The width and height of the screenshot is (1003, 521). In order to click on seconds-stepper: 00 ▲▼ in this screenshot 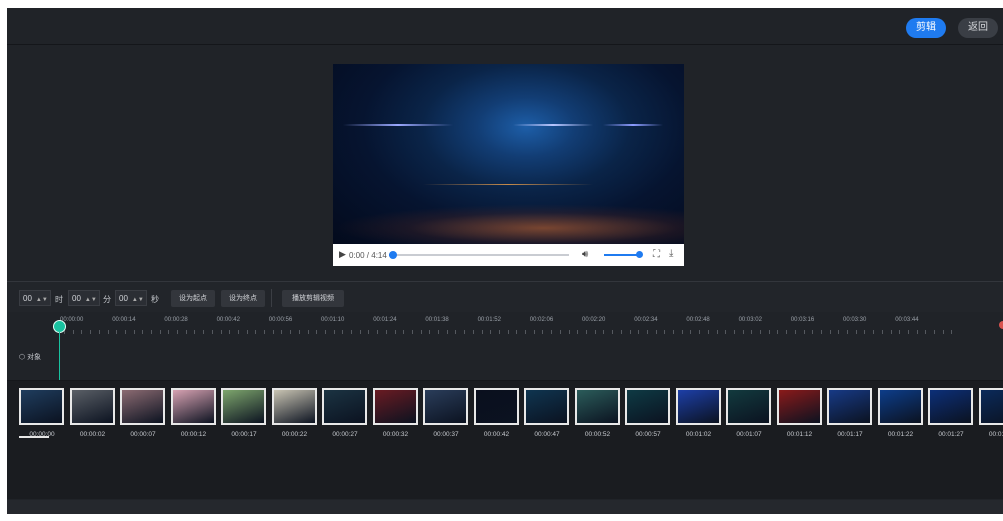, I will do `click(131, 298)`.